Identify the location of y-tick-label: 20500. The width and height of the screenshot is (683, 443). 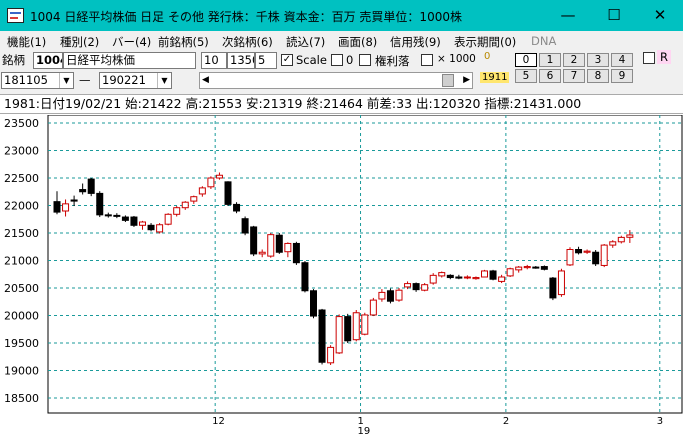
(21, 288).